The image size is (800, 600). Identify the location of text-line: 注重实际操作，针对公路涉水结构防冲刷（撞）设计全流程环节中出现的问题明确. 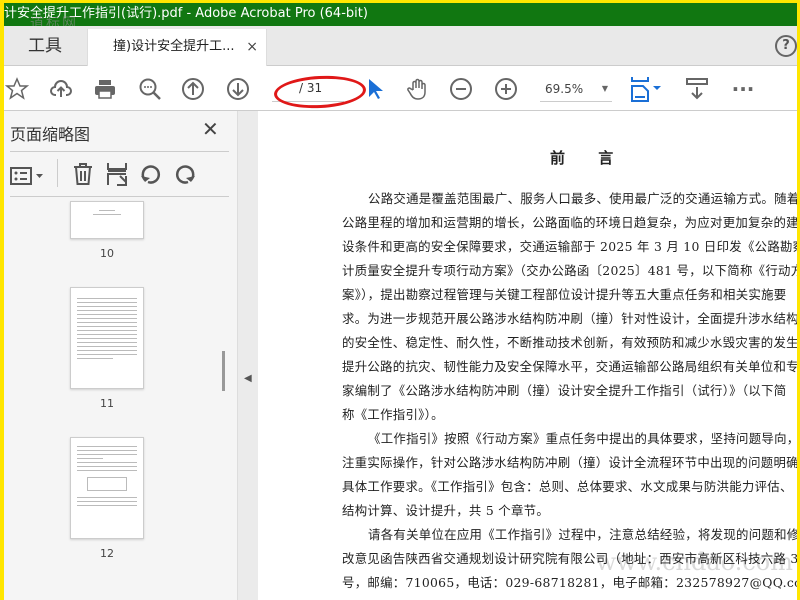
(569, 462).